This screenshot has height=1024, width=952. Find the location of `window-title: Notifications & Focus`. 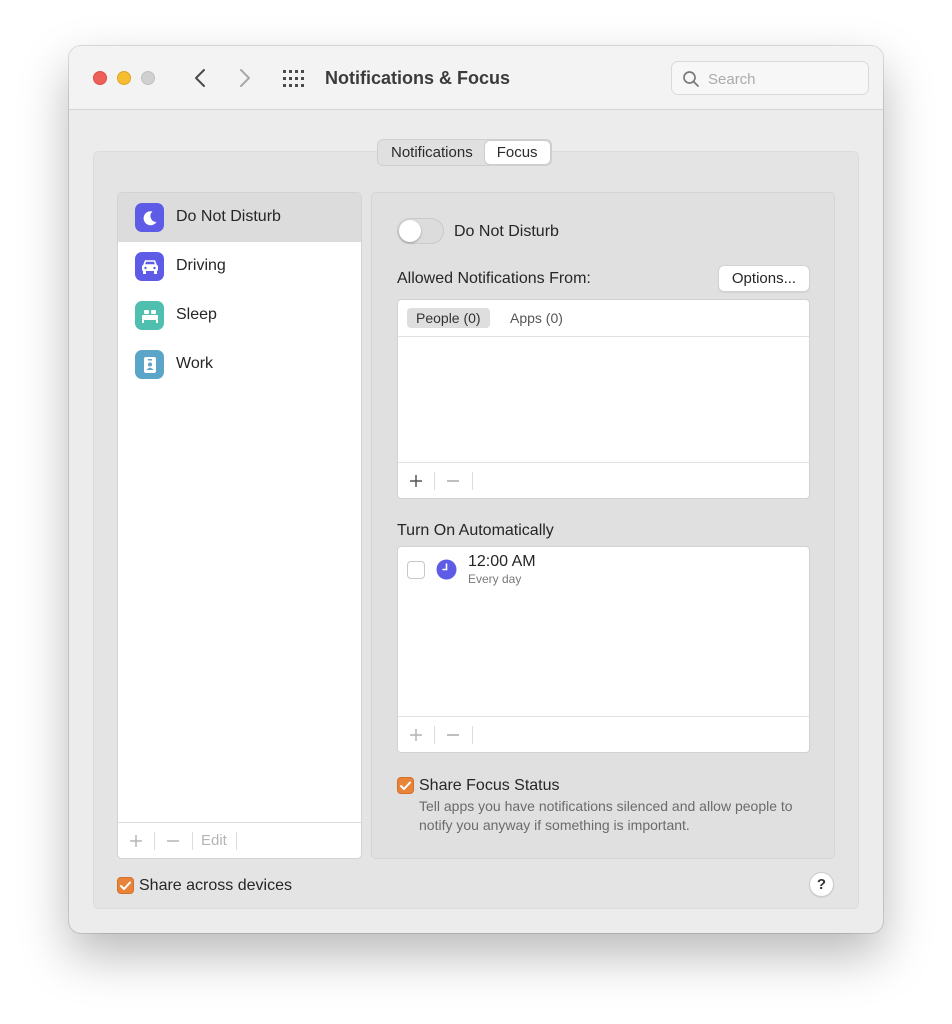

window-title: Notifications & Focus is located at coordinates (418, 78).